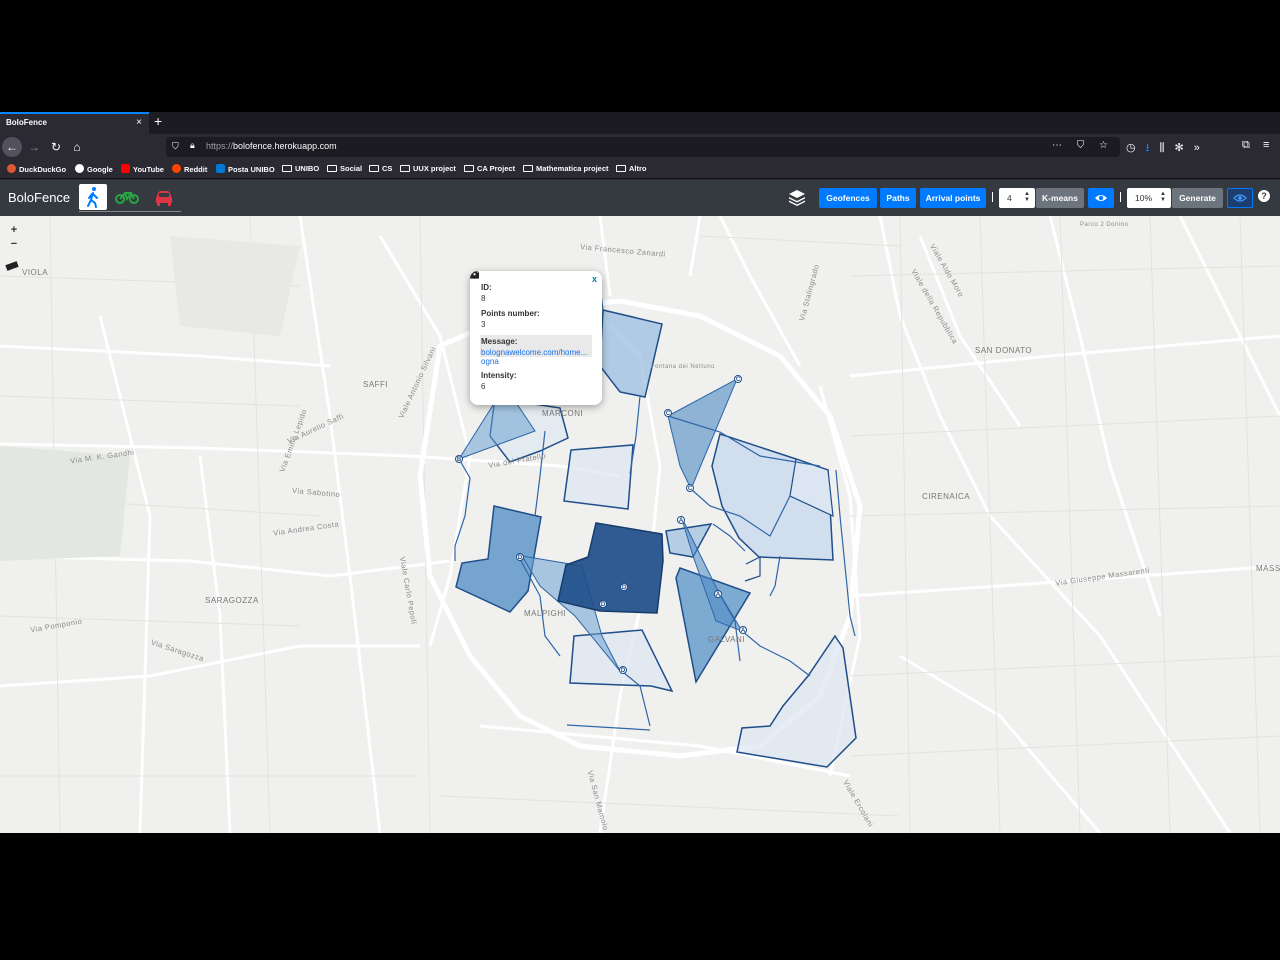 Image resolution: width=1280 pixels, height=960 pixels. What do you see at coordinates (1268, 568) in the screenshot?
I see `map-label: MASS` at bounding box center [1268, 568].